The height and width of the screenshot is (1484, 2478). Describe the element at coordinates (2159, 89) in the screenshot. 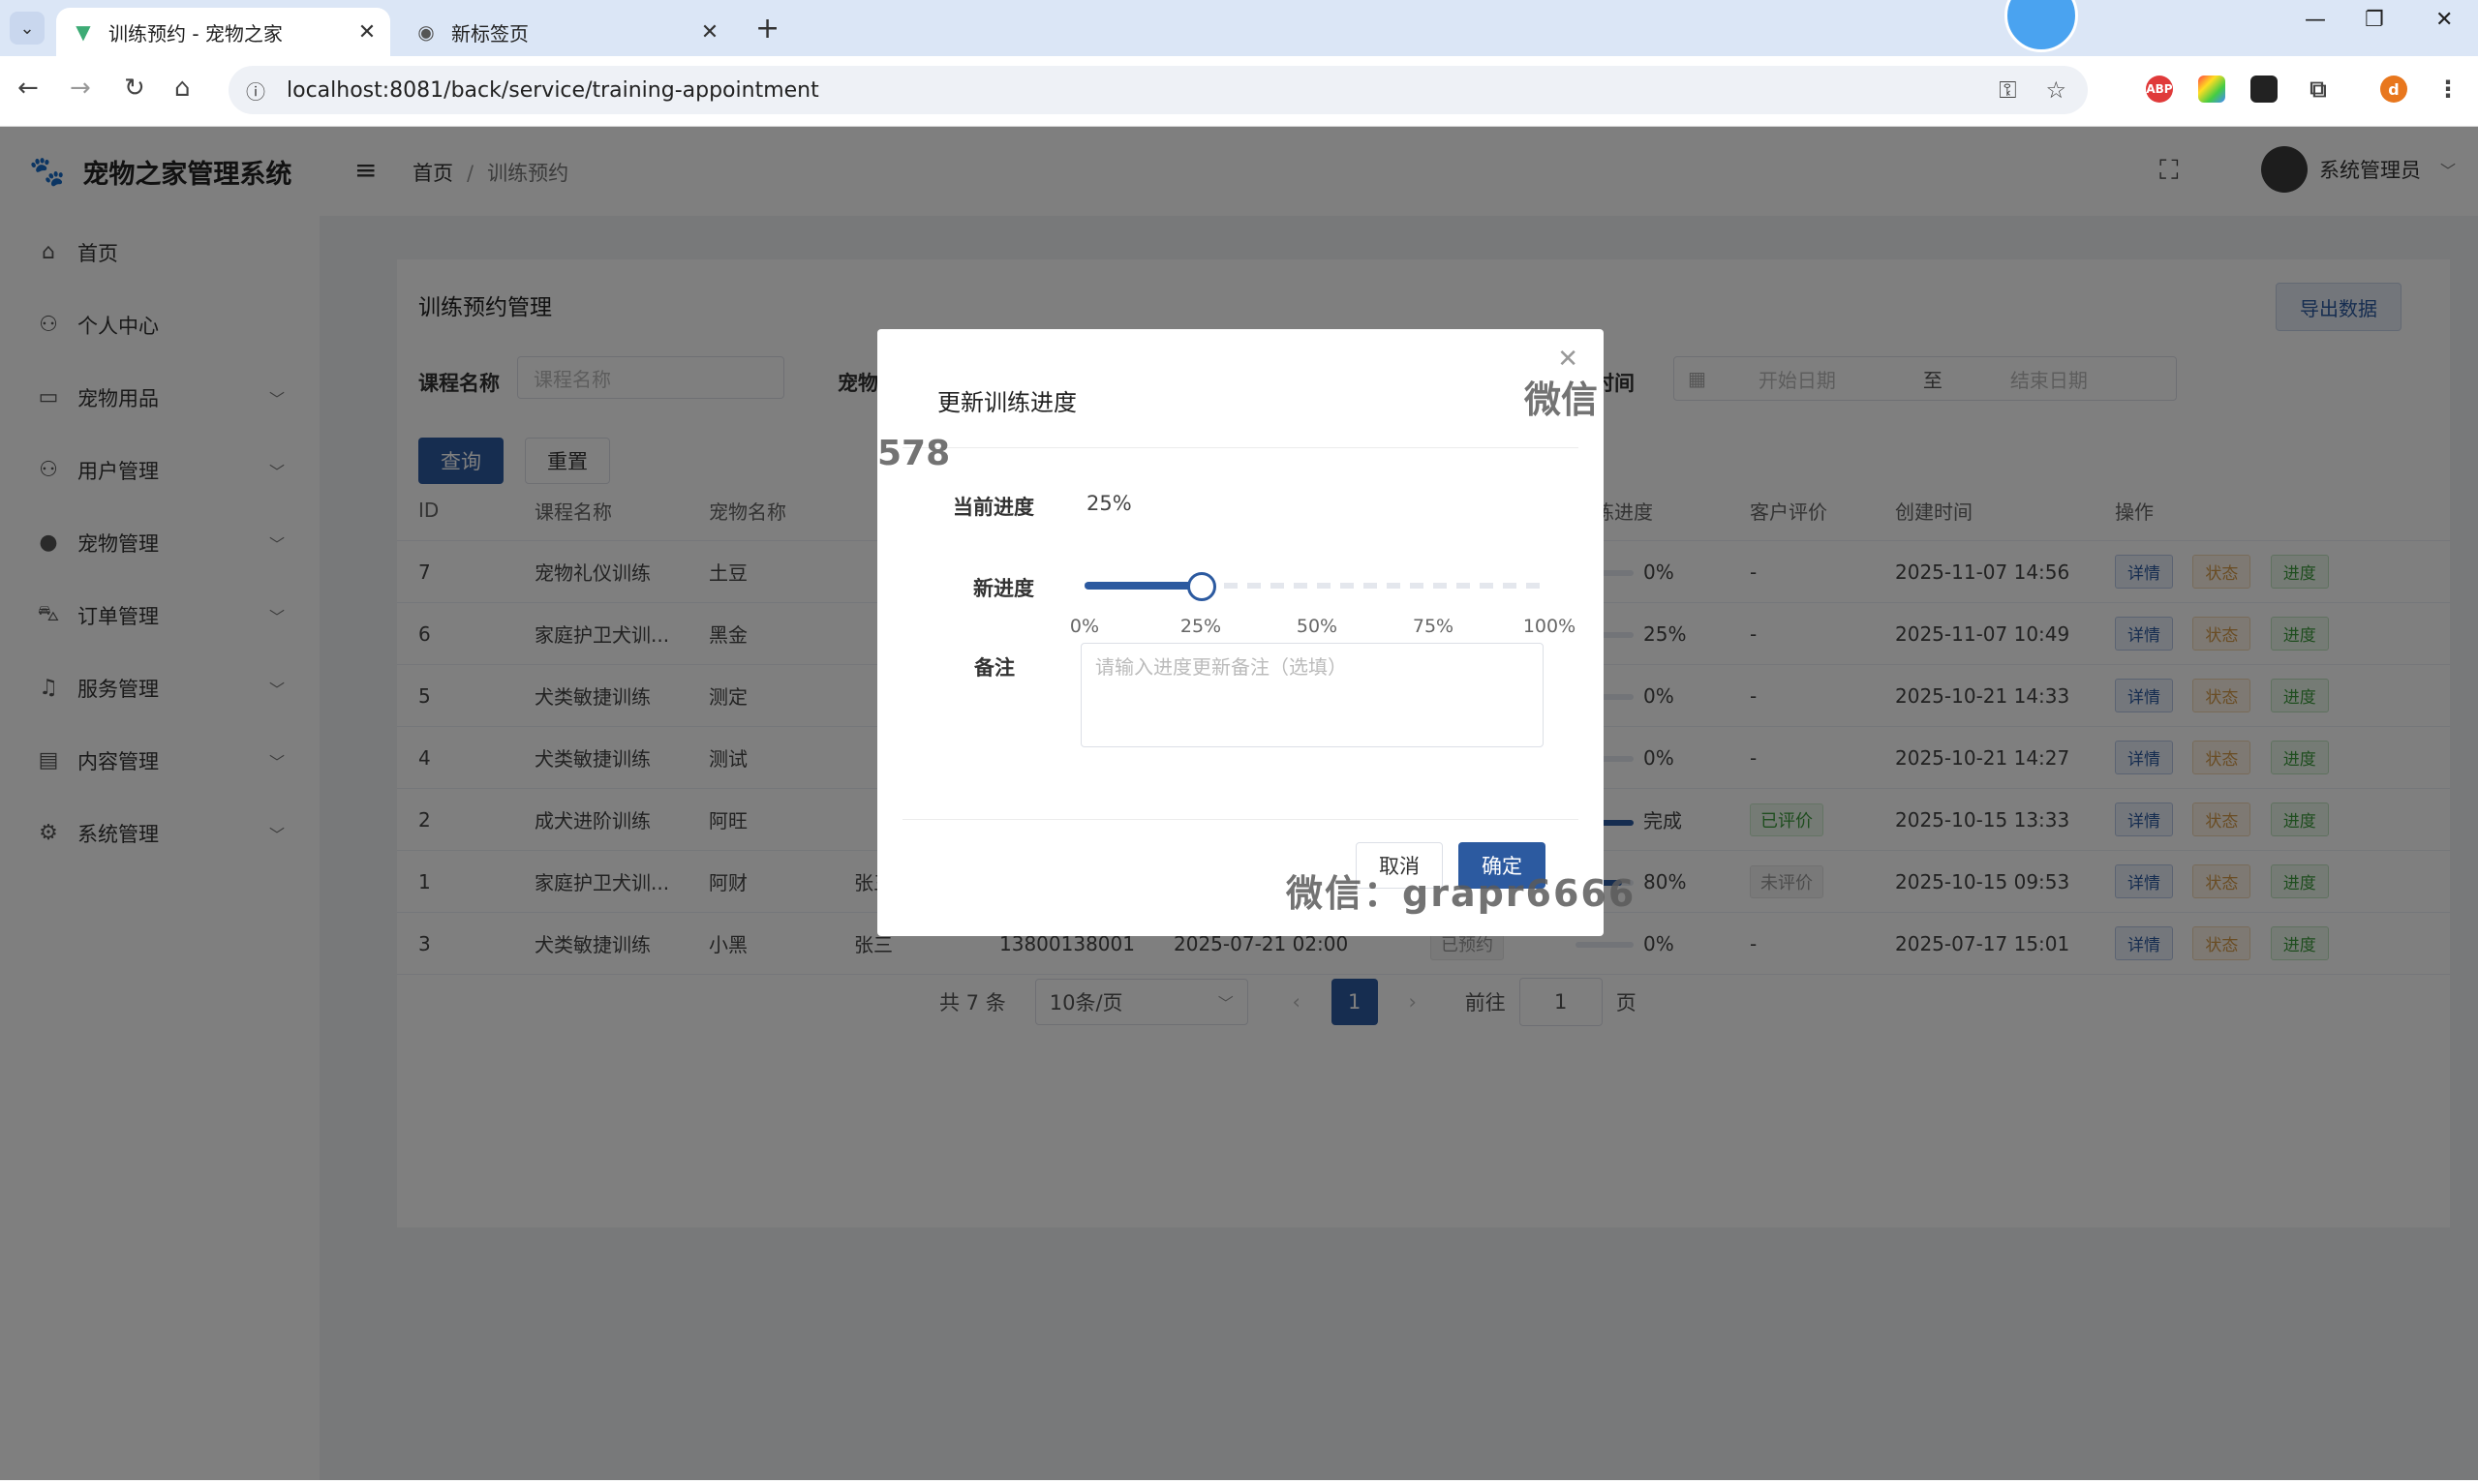

I see `adblock-icon: ABP` at that location.